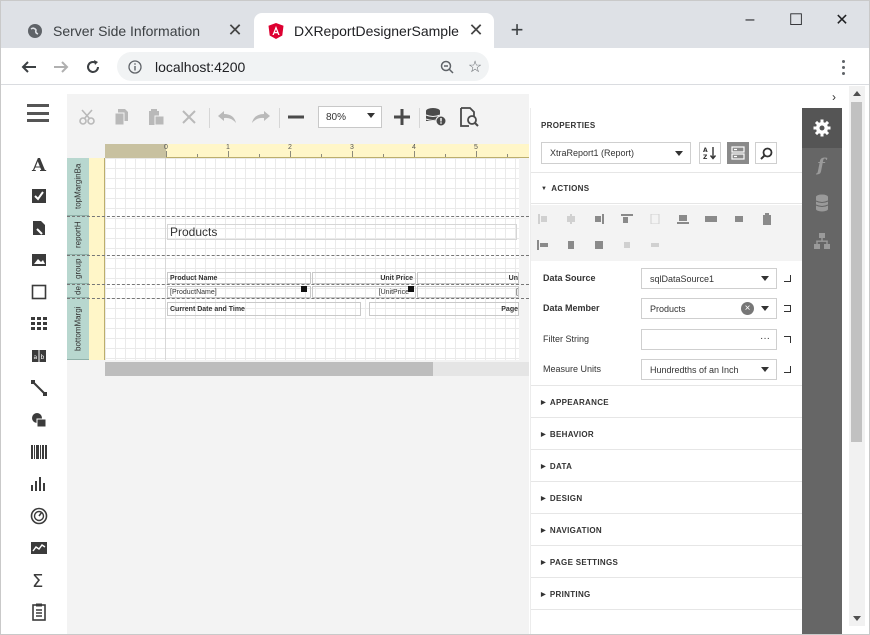 The image size is (870, 635). I want to click on redo-icon, so click(261, 117).